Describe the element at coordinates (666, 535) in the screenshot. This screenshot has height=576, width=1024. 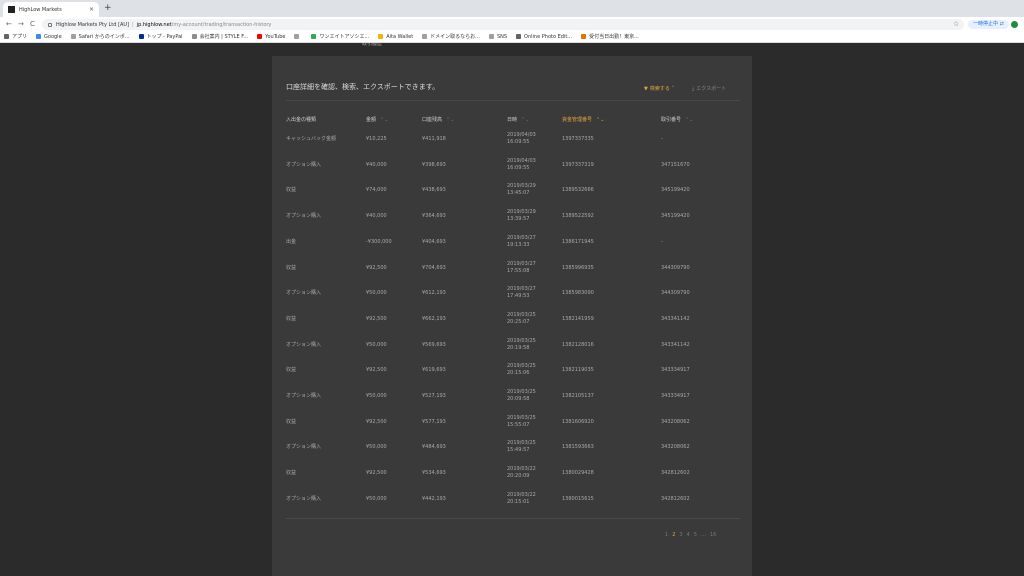
I see `page-link: 1` at that location.